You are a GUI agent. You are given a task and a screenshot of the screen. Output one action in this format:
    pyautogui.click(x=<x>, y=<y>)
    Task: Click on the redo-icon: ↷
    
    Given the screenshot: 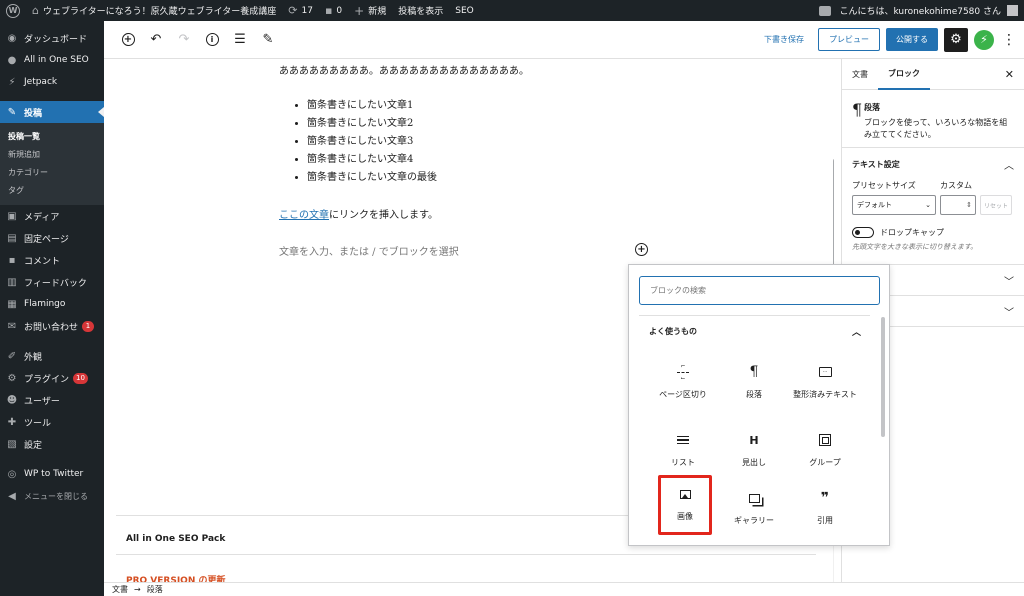 What is the action you would take?
    pyautogui.click(x=184, y=40)
    